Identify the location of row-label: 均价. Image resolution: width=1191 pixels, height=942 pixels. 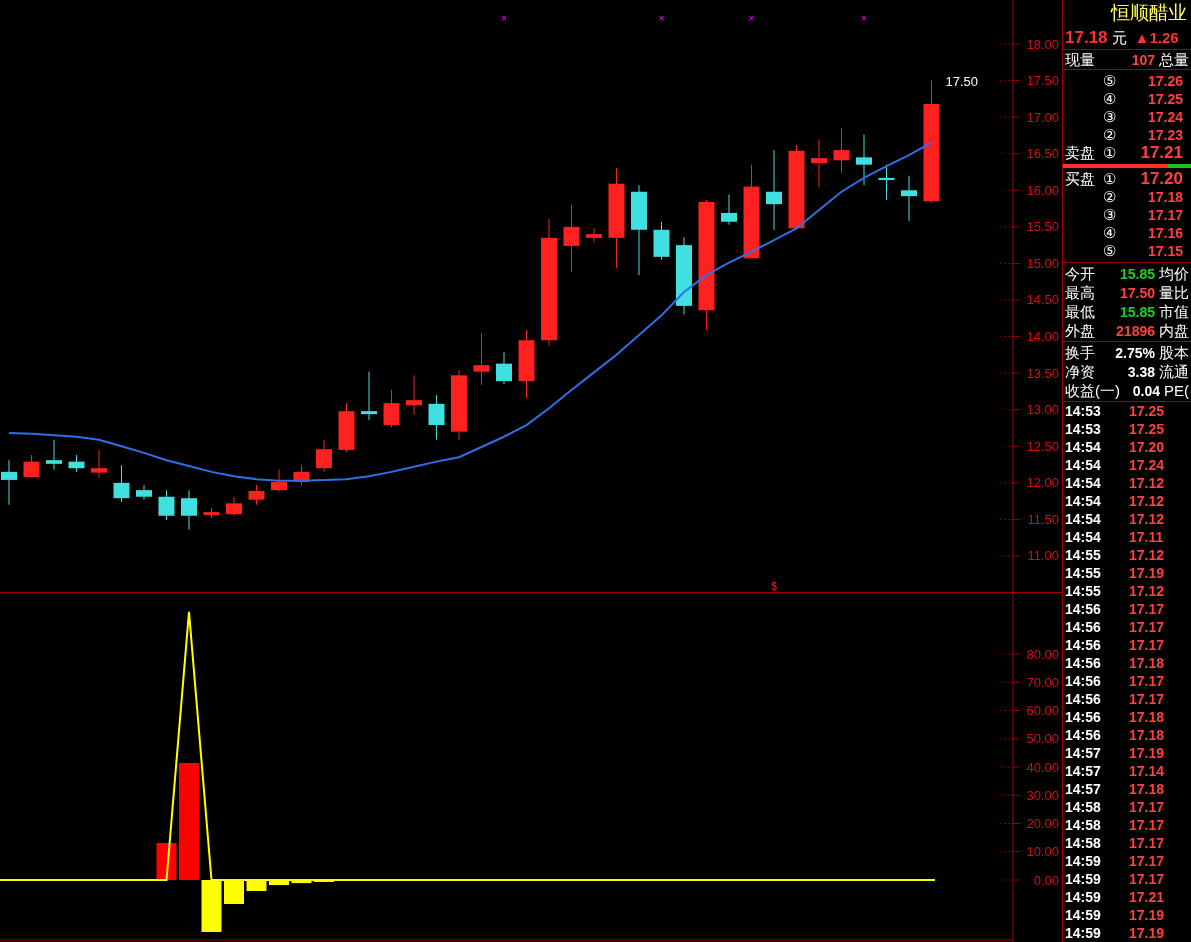
(1174, 273).